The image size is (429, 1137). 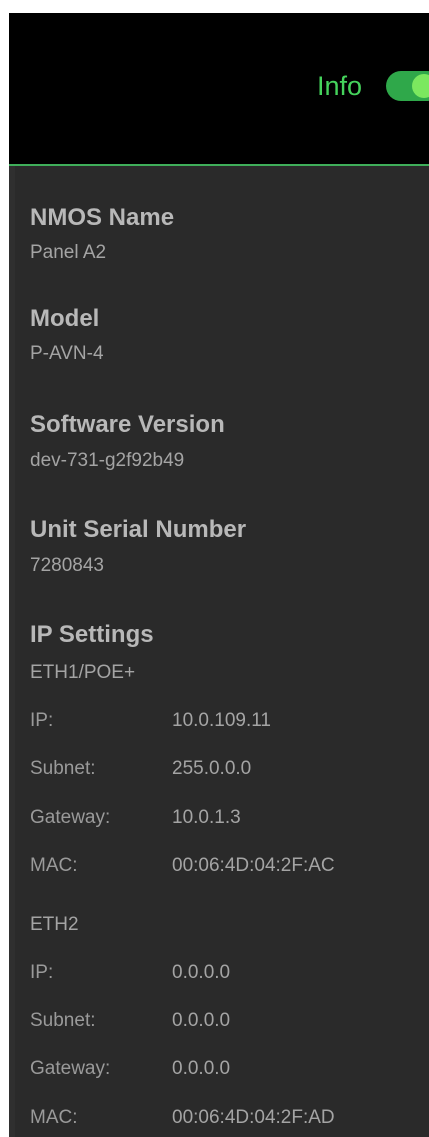 What do you see at coordinates (92, 634) in the screenshot?
I see `ip-settings-label: IP Settings` at bounding box center [92, 634].